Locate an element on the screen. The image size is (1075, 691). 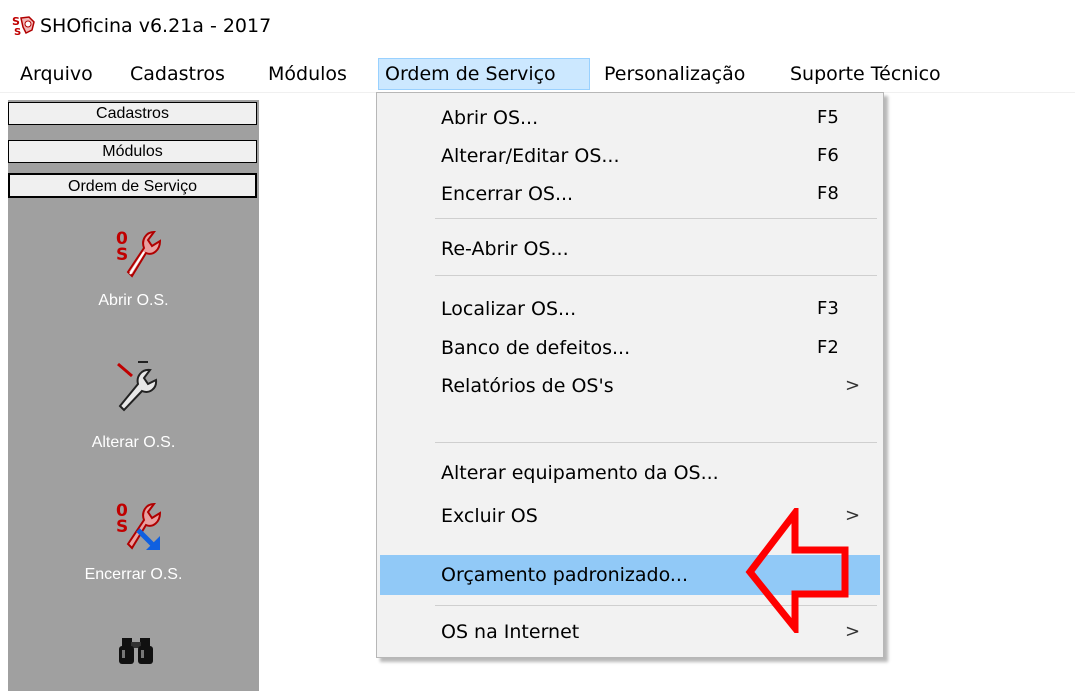
menu-arquivo: Arquivo is located at coordinates (56, 74).